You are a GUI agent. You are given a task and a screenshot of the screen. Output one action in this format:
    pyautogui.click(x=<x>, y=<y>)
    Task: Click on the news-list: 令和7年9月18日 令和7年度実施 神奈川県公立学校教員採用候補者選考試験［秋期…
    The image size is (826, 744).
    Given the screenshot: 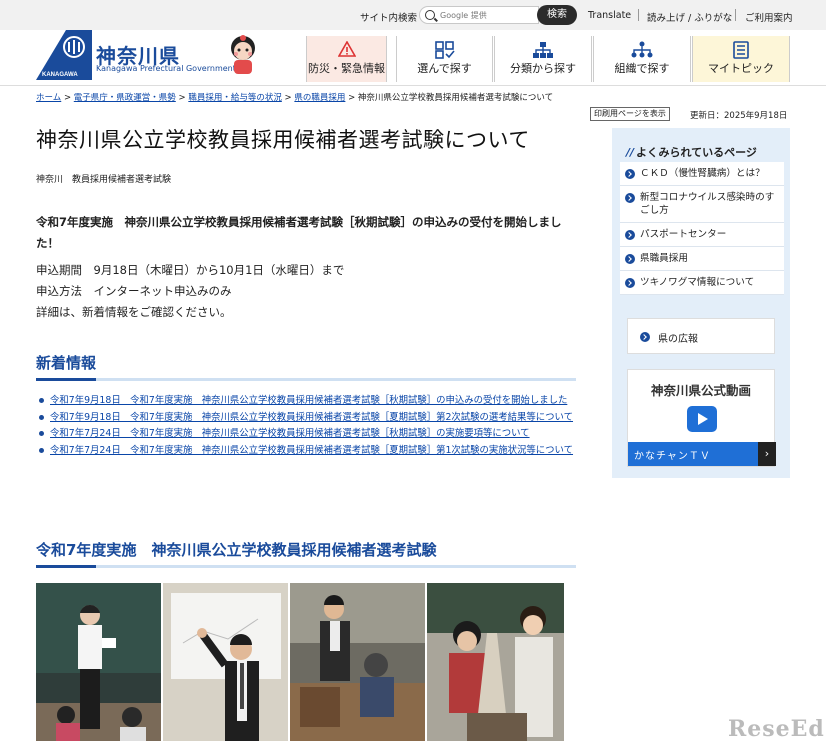 What is the action you would take?
    pyautogui.click(x=306, y=427)
    